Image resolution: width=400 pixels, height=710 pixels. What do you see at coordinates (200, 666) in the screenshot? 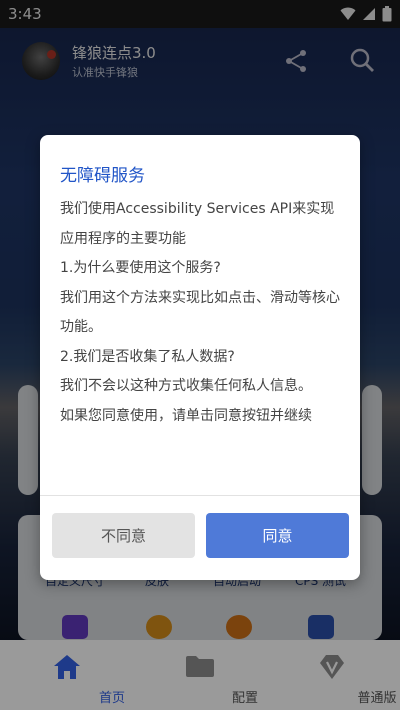
I see `folder-icon` at bounding box center [200, 666].